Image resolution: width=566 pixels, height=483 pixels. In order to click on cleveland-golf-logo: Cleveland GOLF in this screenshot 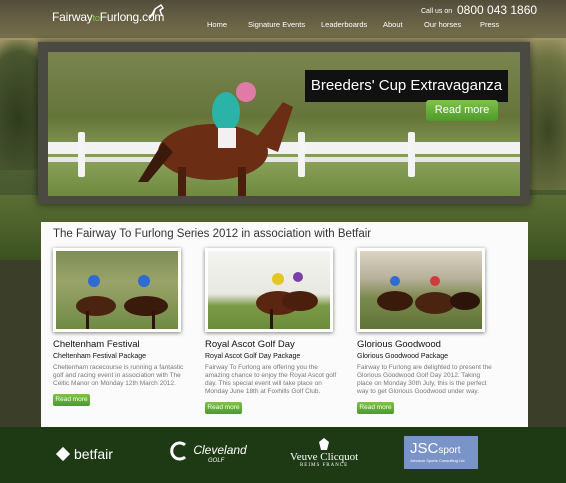, I will do `click(207, 452)`.